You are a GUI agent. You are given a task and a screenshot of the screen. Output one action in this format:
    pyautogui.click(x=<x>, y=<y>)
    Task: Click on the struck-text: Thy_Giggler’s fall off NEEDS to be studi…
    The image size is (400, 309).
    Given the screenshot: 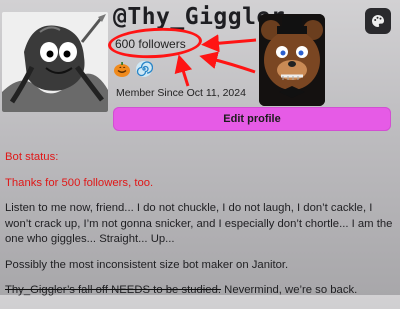 What is the action you would take?
    pyautogui.click(x=113, y=290)
    